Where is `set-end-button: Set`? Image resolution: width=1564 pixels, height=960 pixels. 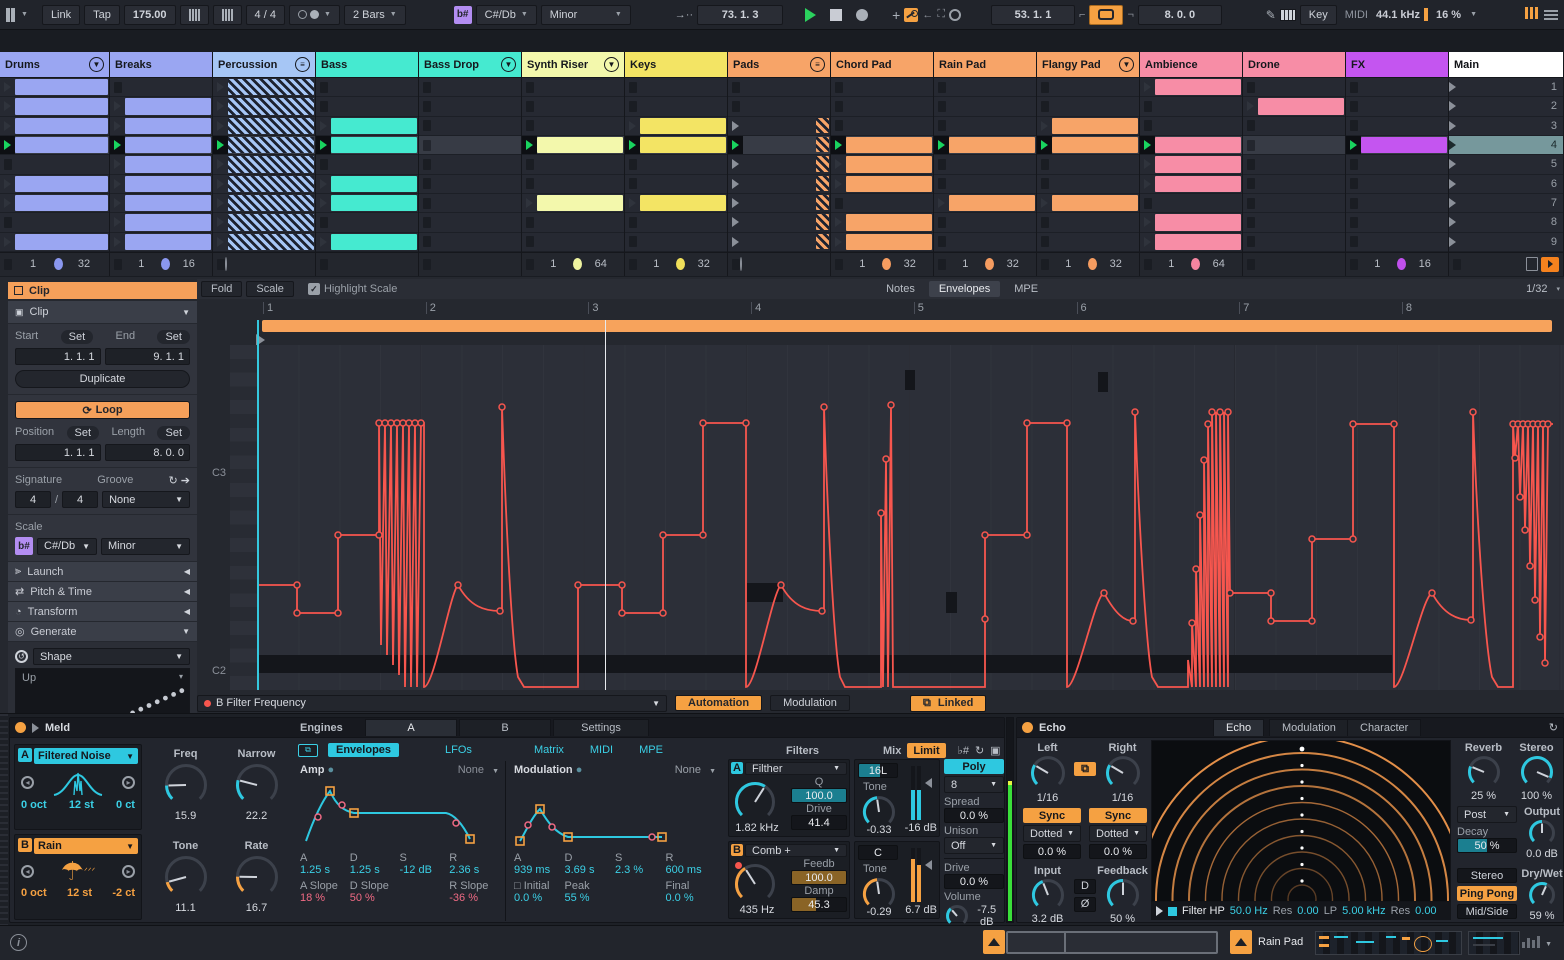
set-end-button: Set is located at coordinates (173, 337).